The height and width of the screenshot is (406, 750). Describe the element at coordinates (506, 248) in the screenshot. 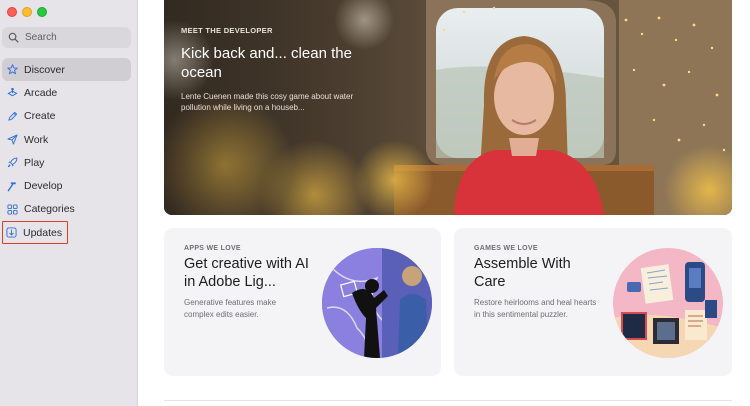

I see `card-eyebrow: GAMES WE LOVE` at that location.